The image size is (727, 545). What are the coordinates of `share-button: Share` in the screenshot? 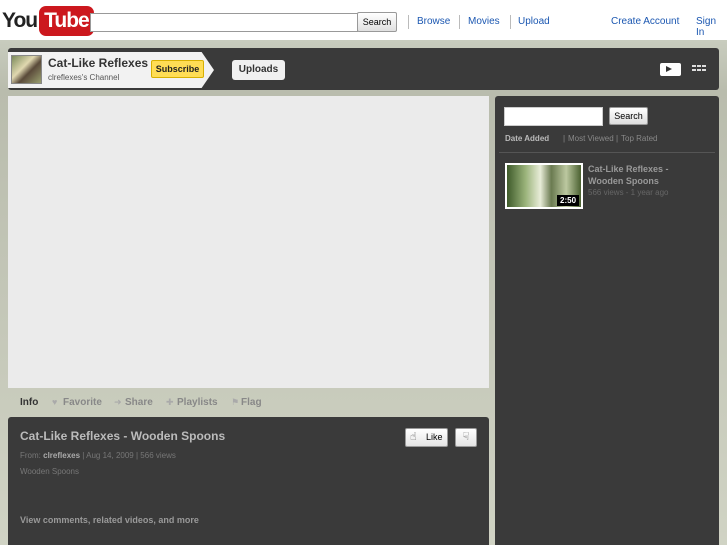 It's located at (139, 402).